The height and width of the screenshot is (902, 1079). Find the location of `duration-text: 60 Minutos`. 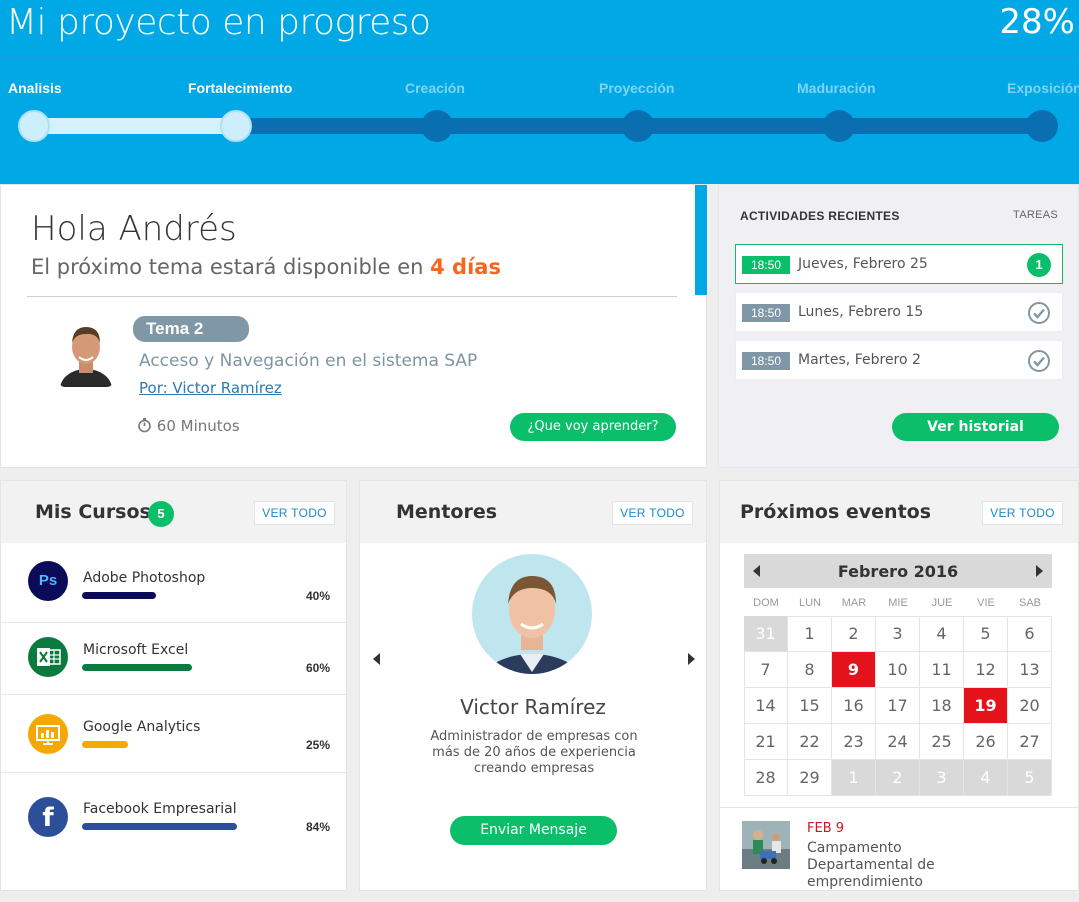

duration-text: 60 Minutos is located at coordinates (198, 426).